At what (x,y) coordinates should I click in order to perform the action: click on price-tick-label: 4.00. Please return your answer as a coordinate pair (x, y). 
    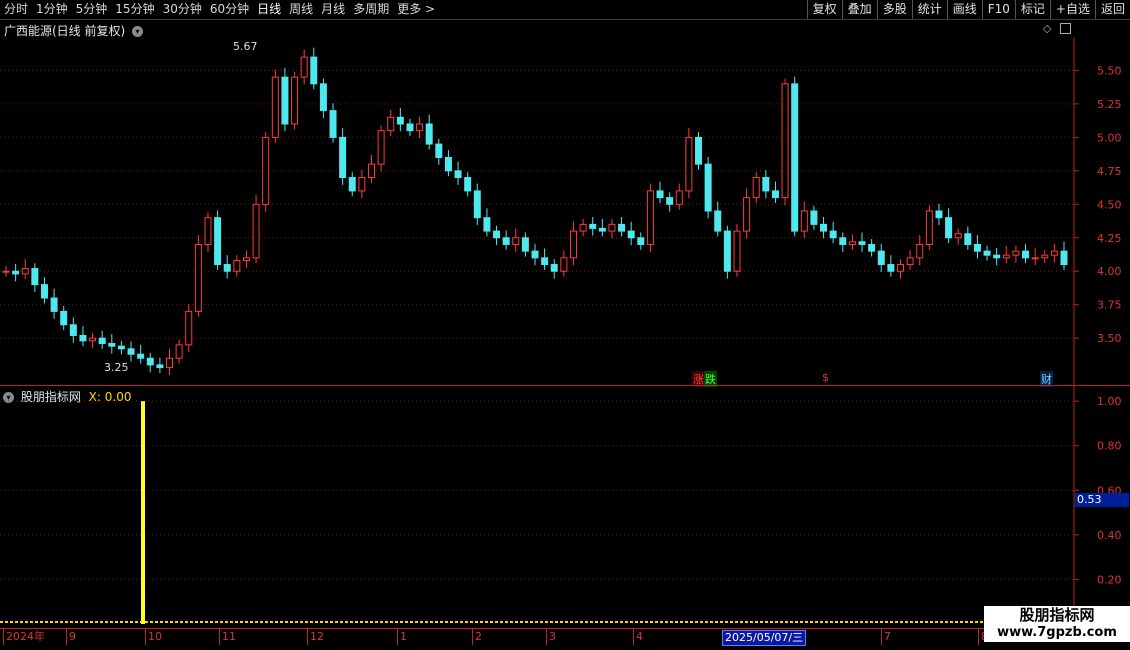
    Looking at the image, I should click on (1109, 271).